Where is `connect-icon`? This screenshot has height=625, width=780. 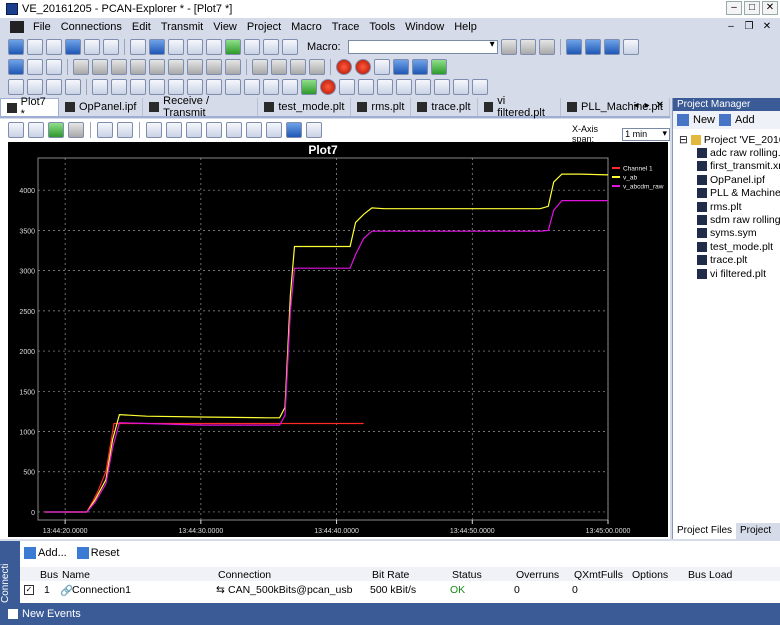 connect-icon is located at coordinates (16, 67).